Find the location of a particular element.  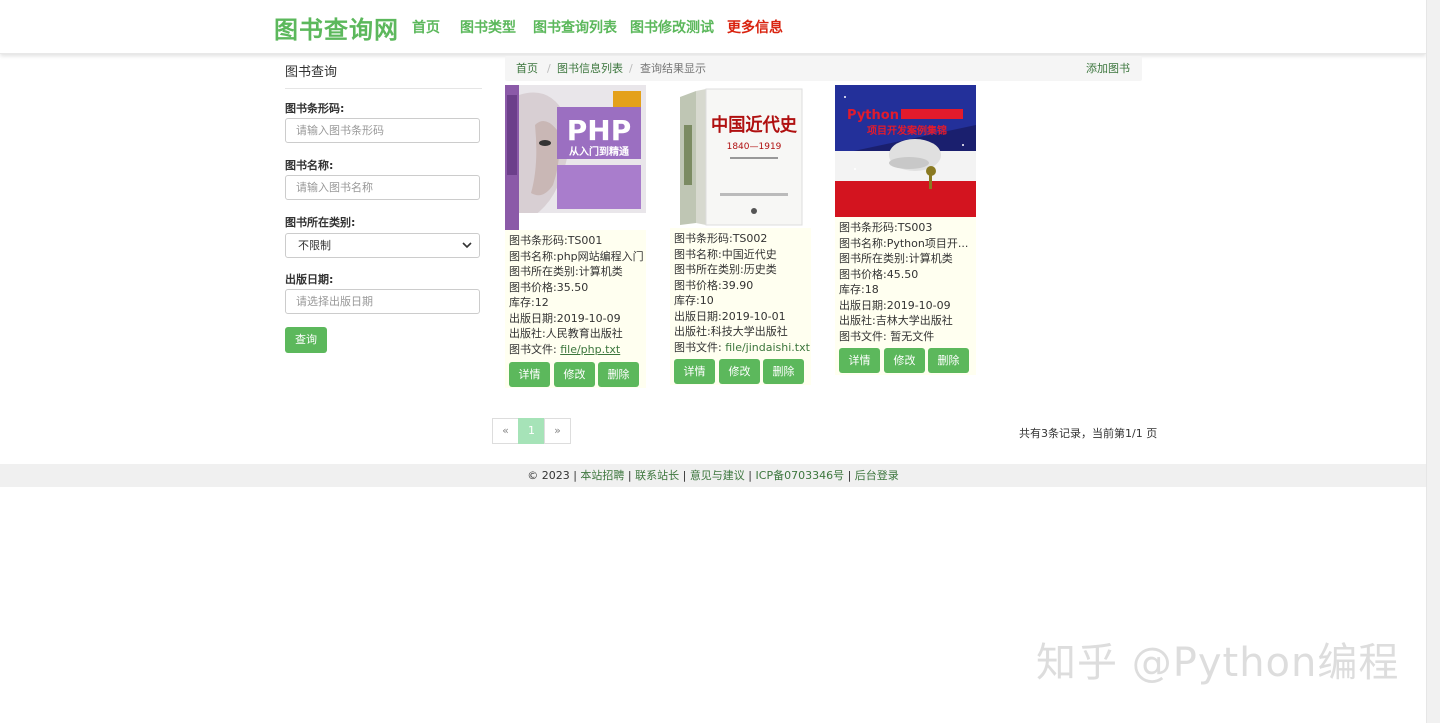

book-stock: 库存:10 is located at coordinates (694, 300).